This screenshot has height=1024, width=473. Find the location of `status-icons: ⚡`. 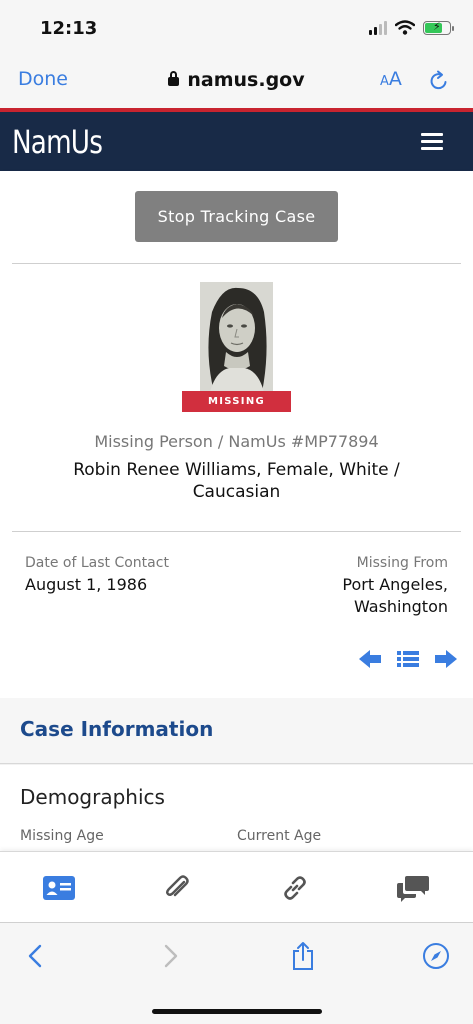

status-icons: ⚡ is located at coordinates (411, 27).